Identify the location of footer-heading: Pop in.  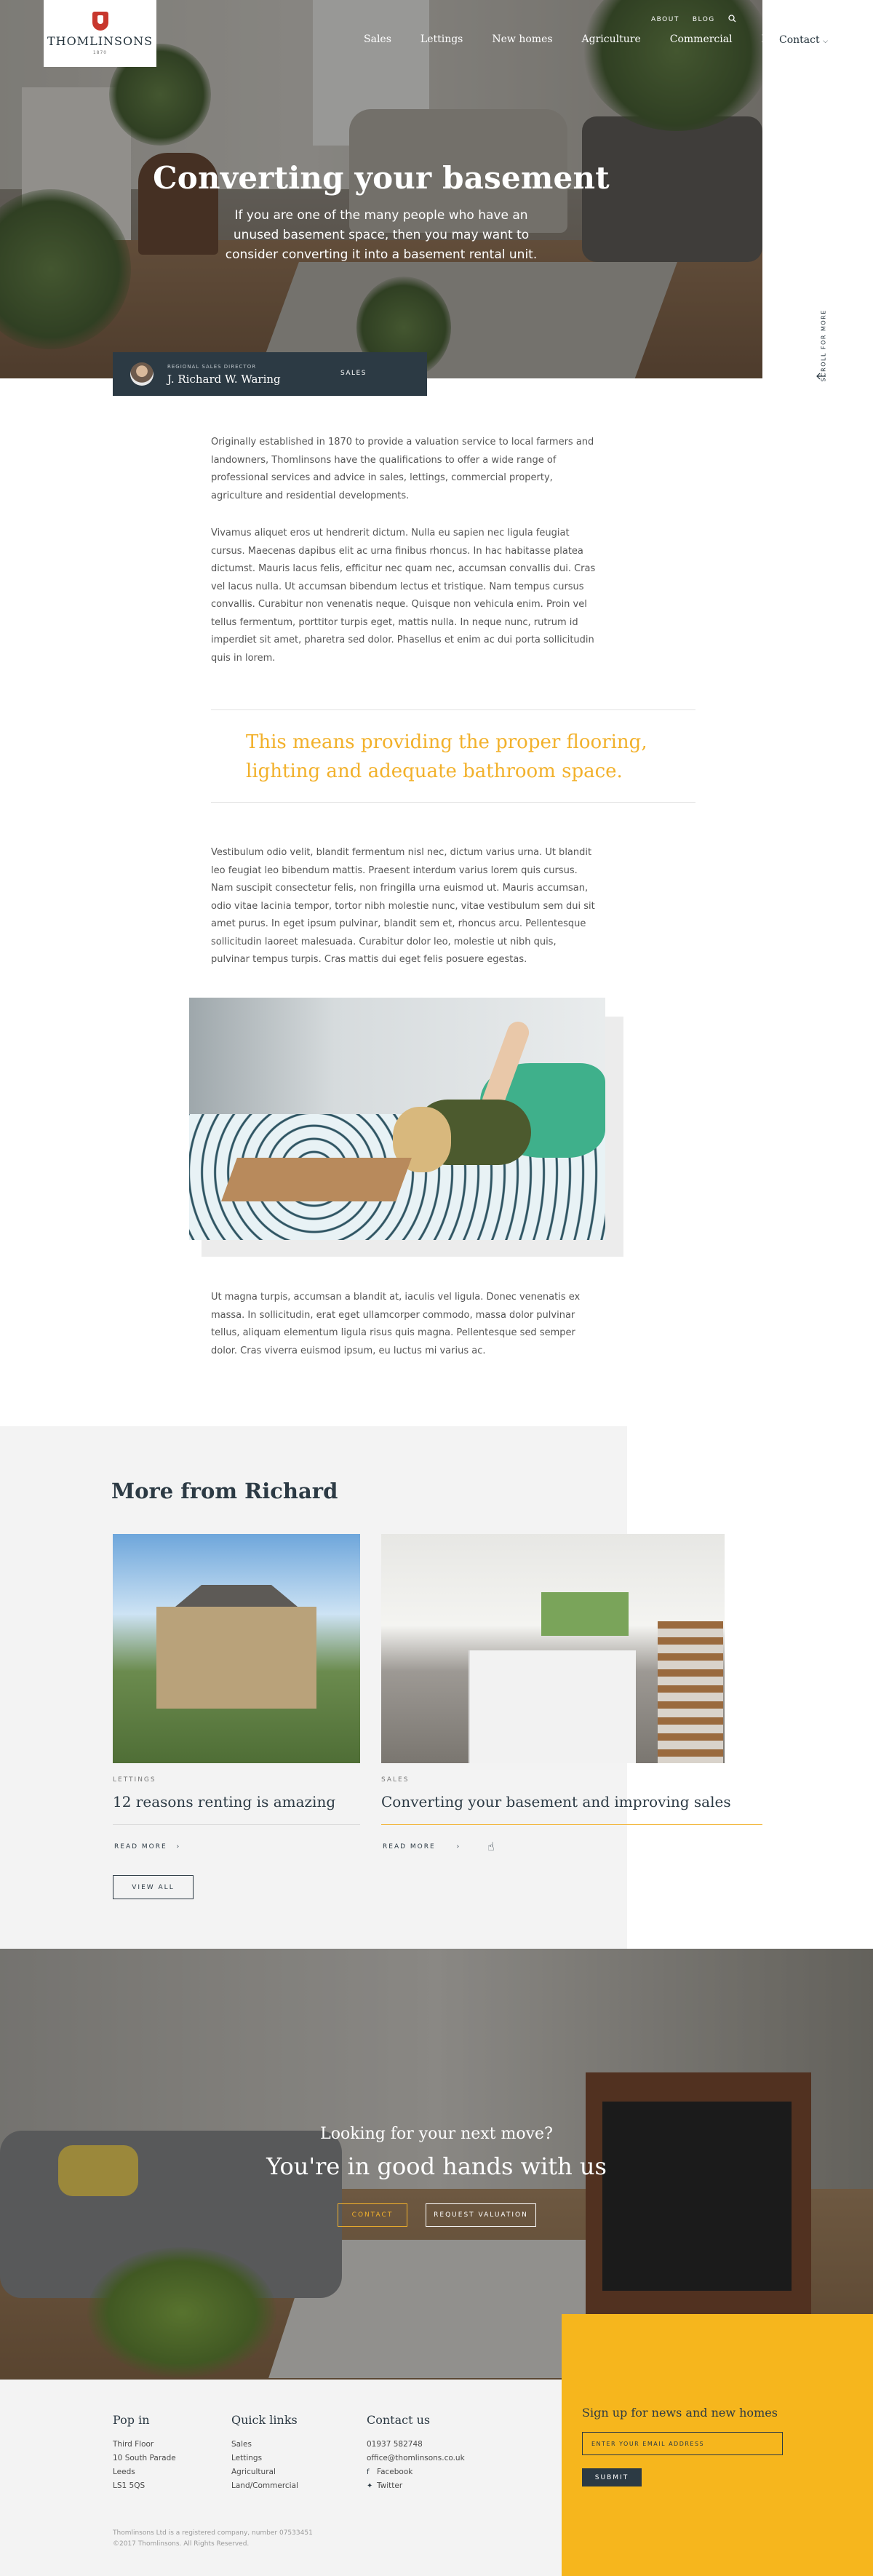
(132, 2420).